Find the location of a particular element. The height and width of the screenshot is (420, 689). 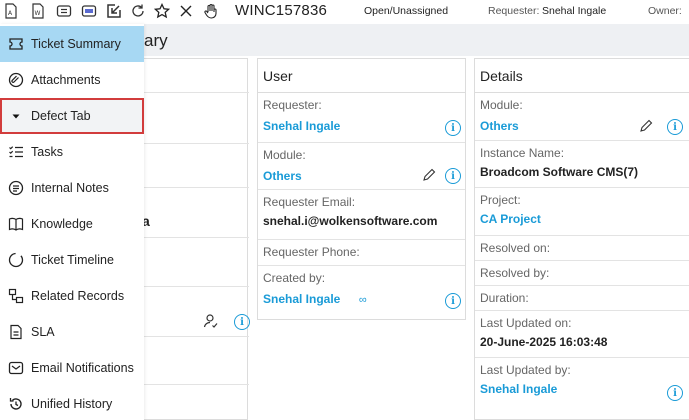

requester-name: Snehal Ingale is located at coordinates (574, 11).